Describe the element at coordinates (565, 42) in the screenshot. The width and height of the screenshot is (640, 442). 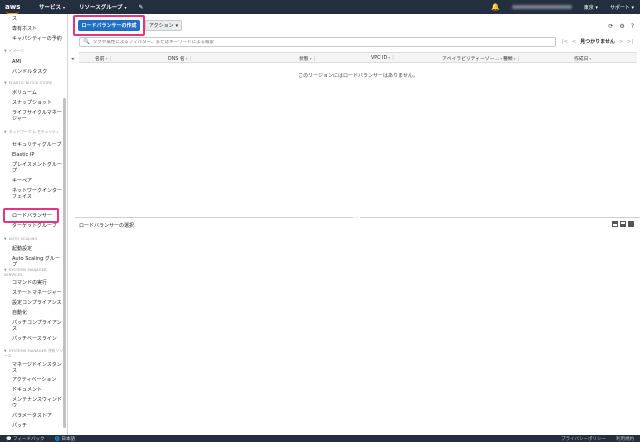
I see `first-page-icon: |<` at that location.